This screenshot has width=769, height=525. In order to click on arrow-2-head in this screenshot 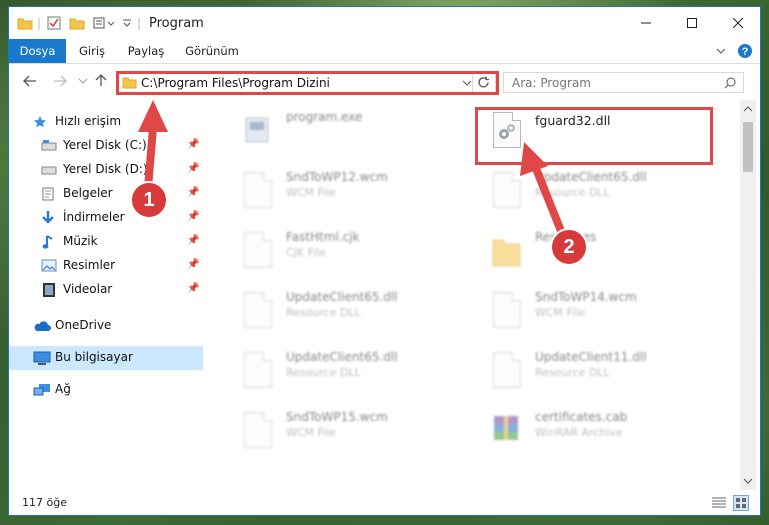, I will do `click(534, 159)`.